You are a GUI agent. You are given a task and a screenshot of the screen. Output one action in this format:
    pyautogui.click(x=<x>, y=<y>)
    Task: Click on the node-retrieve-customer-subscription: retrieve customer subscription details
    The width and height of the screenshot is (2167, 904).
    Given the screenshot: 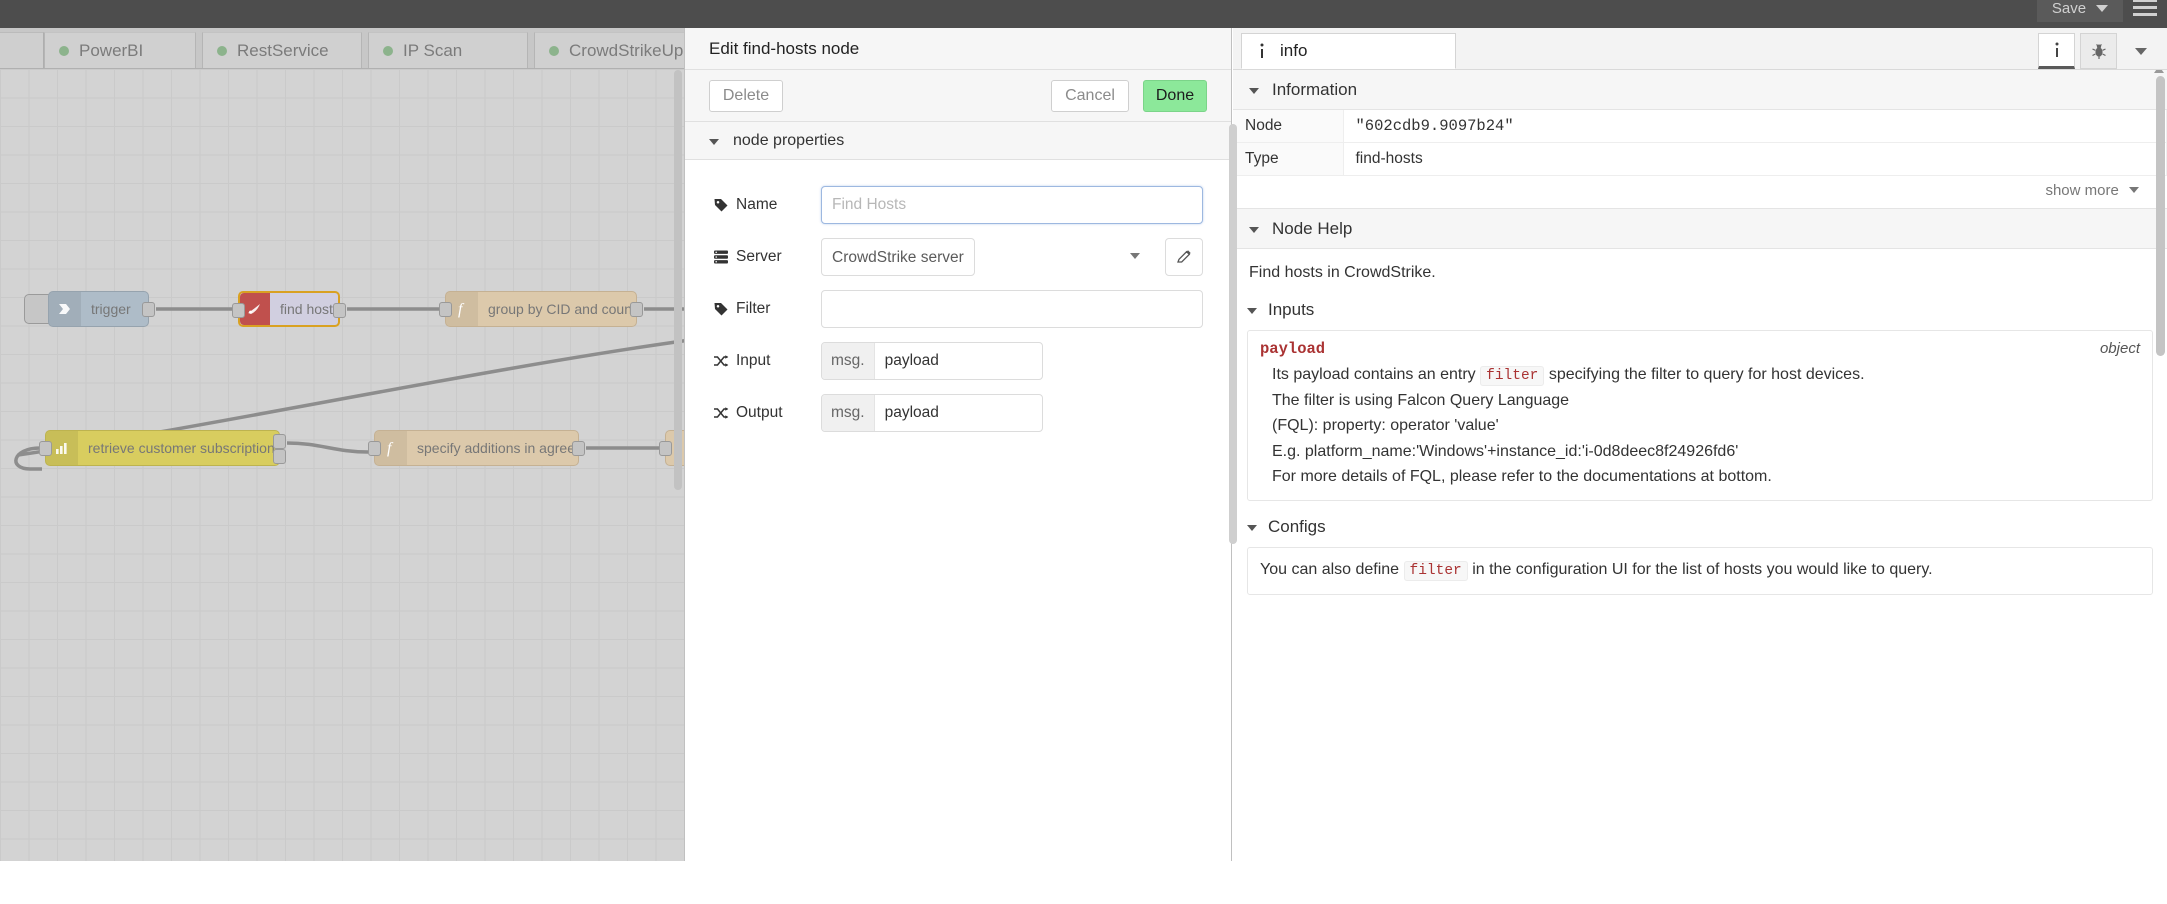 What is the action you would take?
    pyautogui.click(x=162, y=448)
    